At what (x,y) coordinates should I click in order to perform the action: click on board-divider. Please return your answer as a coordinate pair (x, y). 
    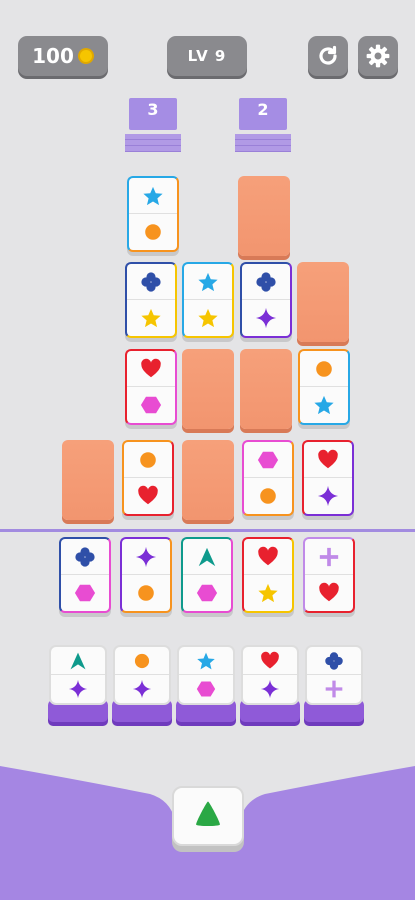
    Looking at the image, I should click on (207, 530).